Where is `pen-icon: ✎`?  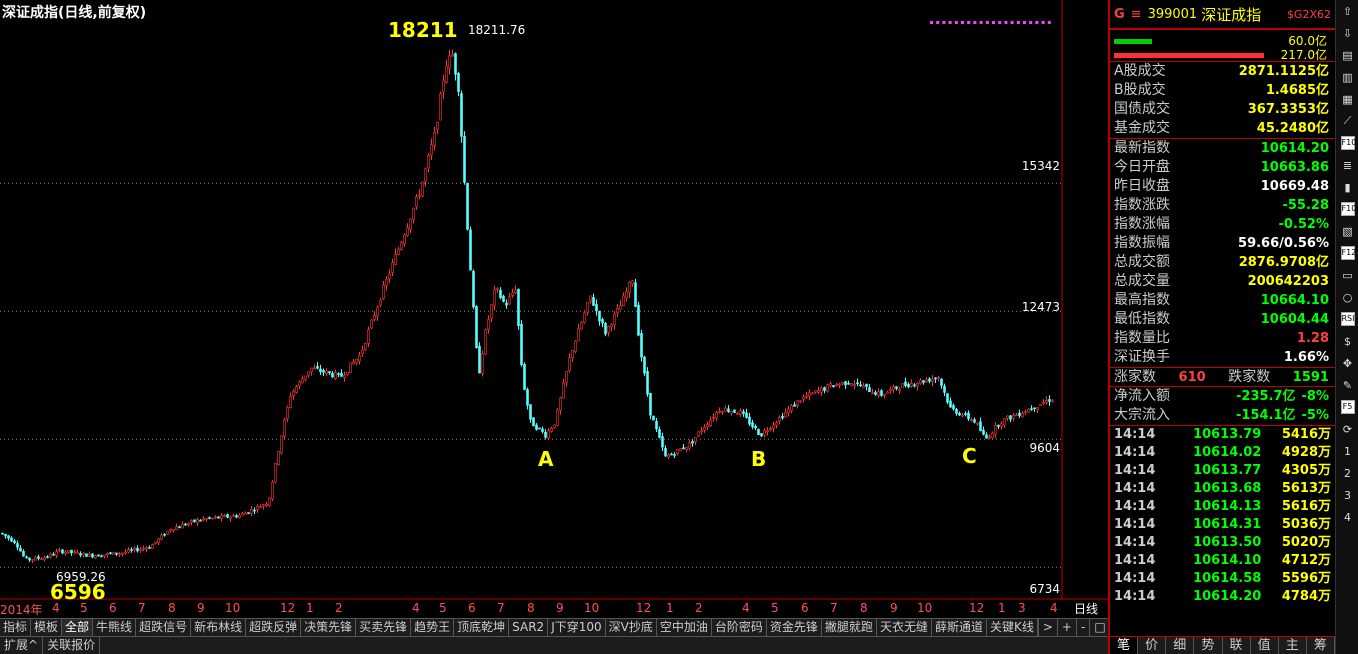
pen-icon: ✎ is located at coordinates (1347, 385).